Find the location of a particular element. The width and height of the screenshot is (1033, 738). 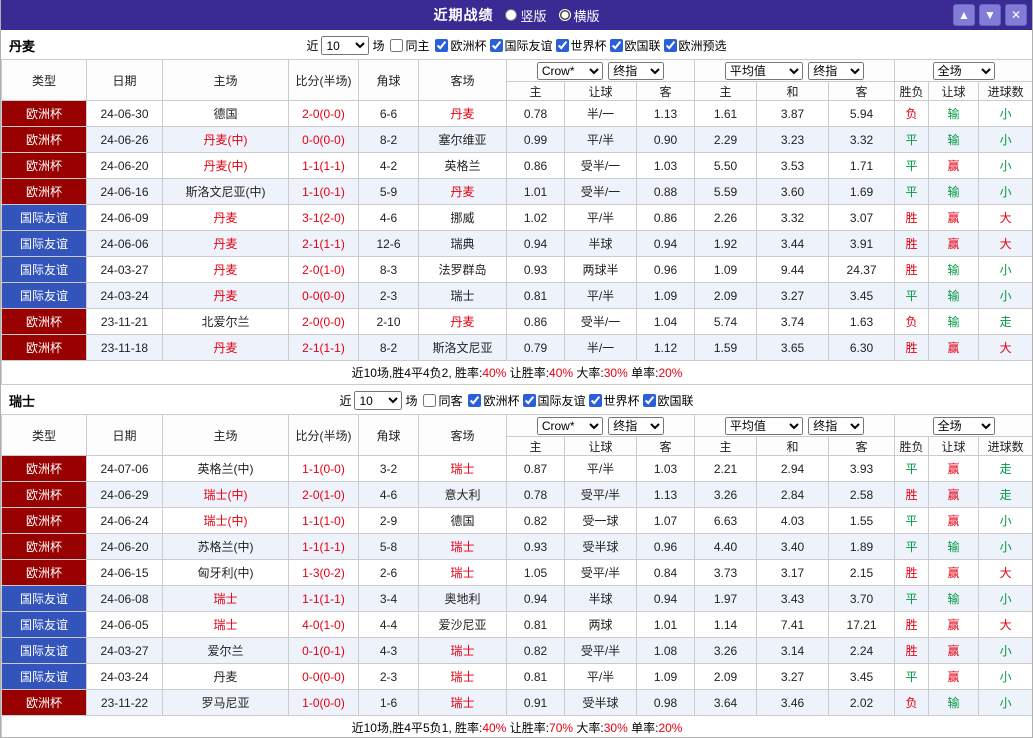

team-filter-row: 丹麦 近 10 场 同主 欧洲杯 国际友谊 世界杯 欧国联 欧洲预选 is located at coordinates (516, 45).